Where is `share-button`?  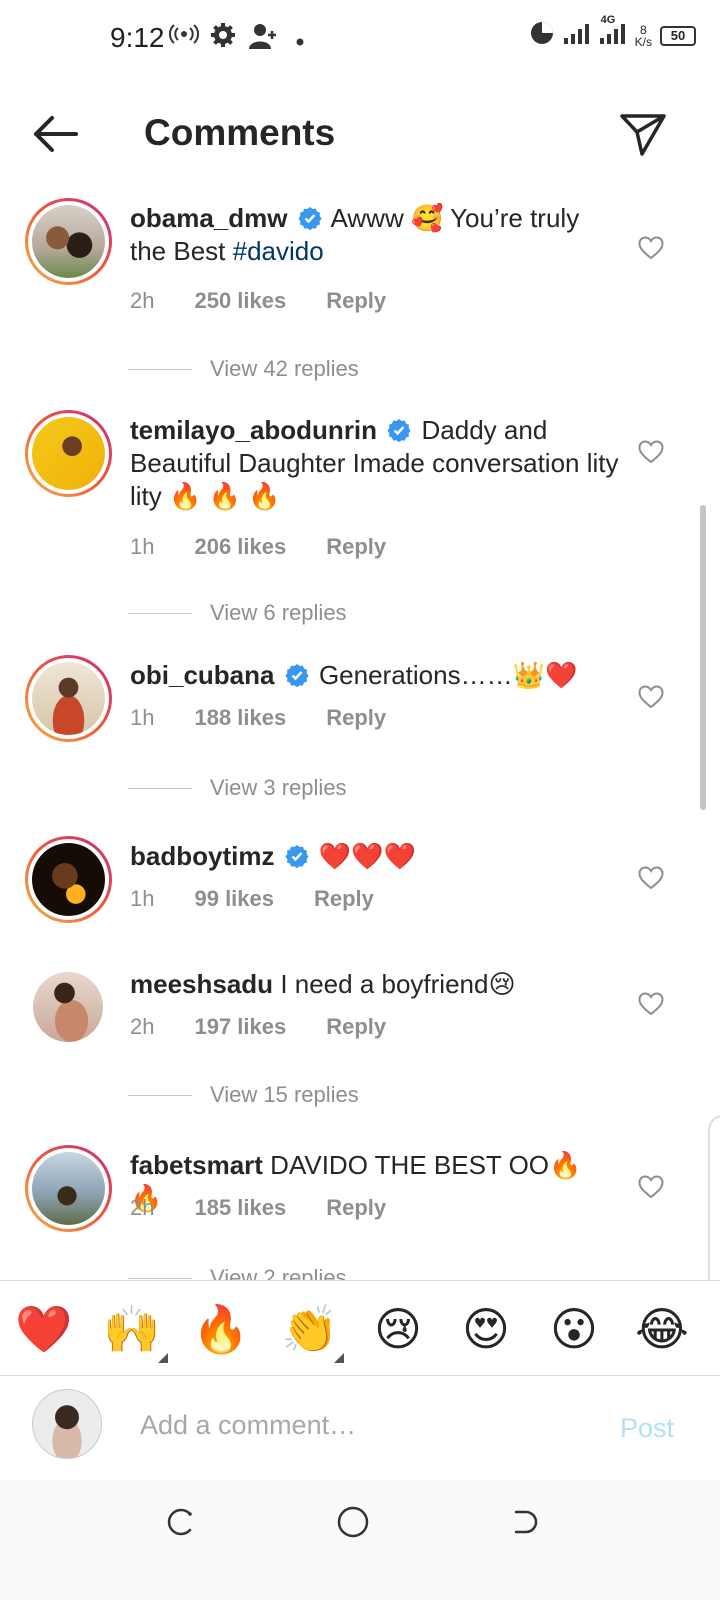
share-button is located at coordinates (643, 133).